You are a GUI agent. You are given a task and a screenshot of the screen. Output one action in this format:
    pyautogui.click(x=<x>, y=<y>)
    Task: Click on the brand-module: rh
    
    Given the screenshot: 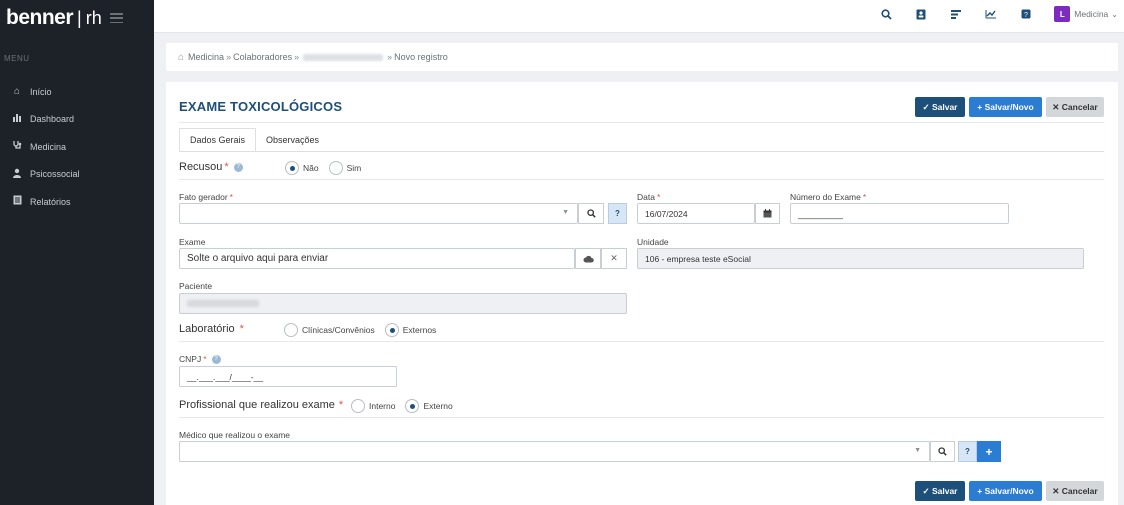 What is the action you would take?
    pyautogui.click(x=93, y=17)
    